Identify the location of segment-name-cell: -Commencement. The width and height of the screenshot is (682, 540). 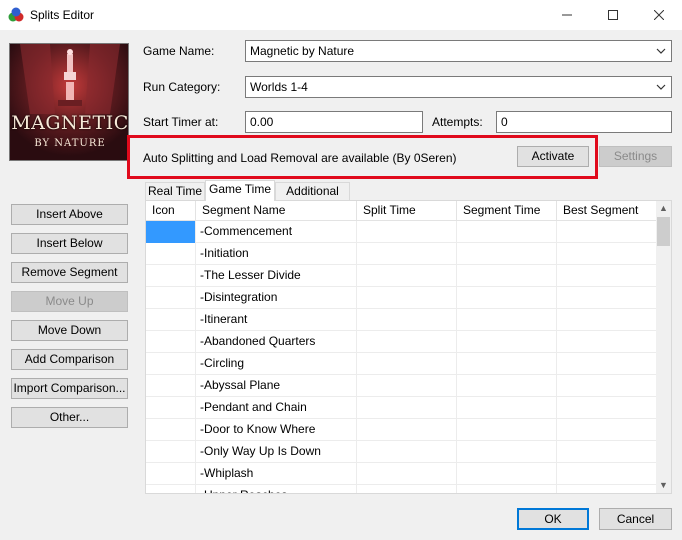
(276, 232).